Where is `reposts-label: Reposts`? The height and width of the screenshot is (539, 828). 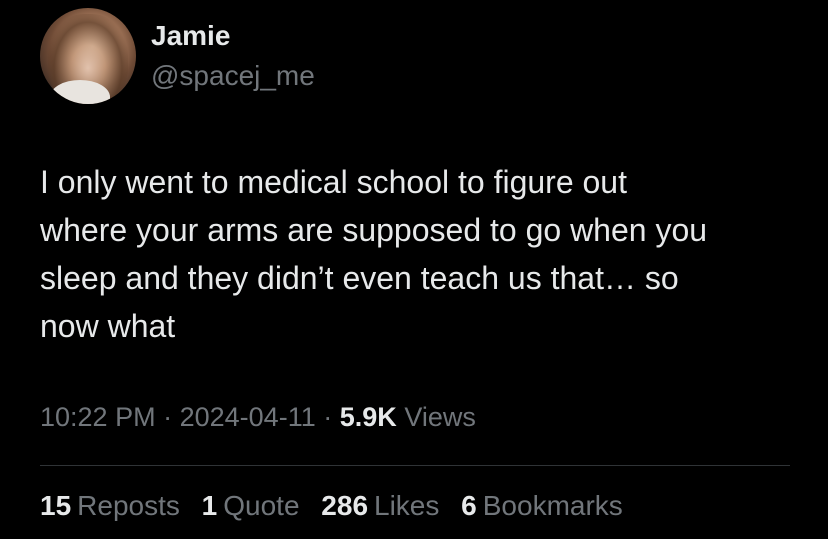 reposts-label: Reposts is located at coordinates (128, 505).